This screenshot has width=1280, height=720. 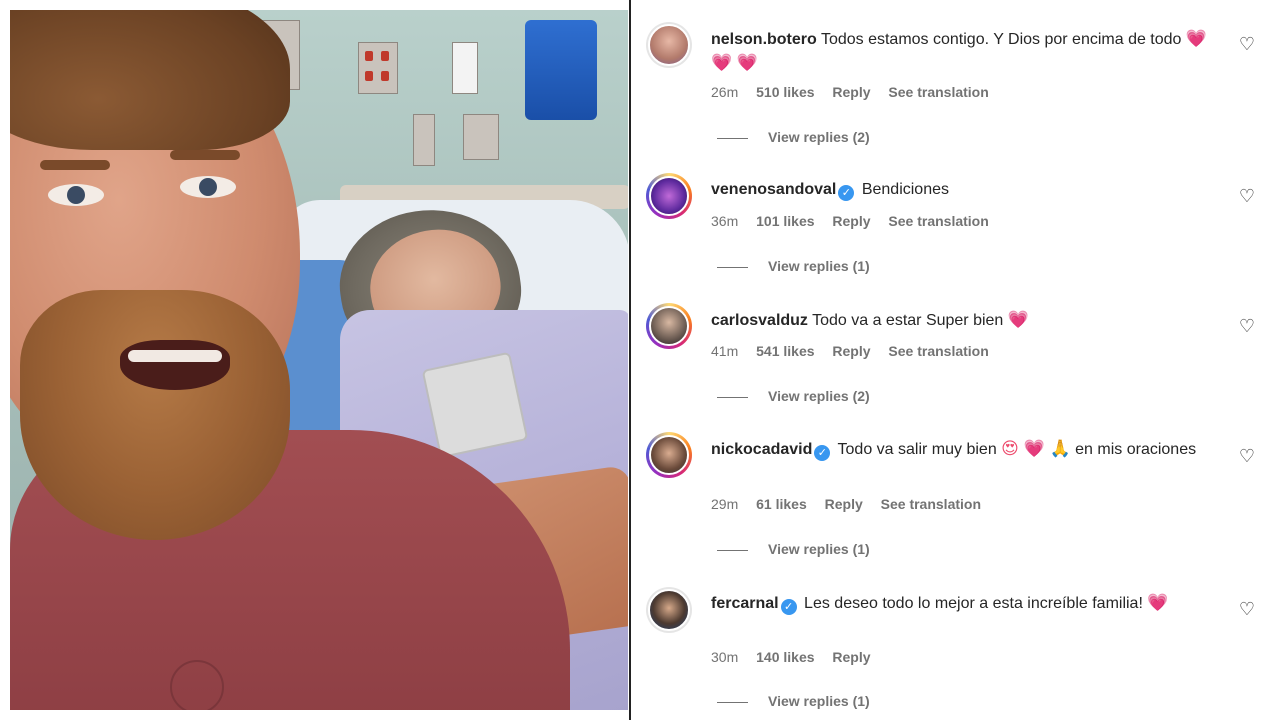 What do you see at coordinates (785, 92) in the screenshot?
I see `comment-likes: 510 likes` at bounding box center [785, 92].